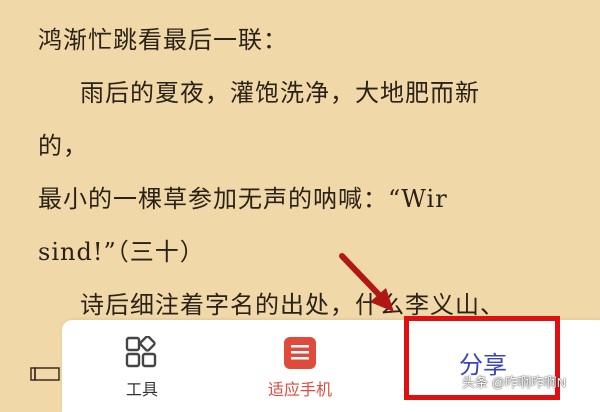 The height and width of the screenshot is (412, 600). Describe the element at coordinates (142, 353) in the screenshot. I see `grid-icon` at that location.